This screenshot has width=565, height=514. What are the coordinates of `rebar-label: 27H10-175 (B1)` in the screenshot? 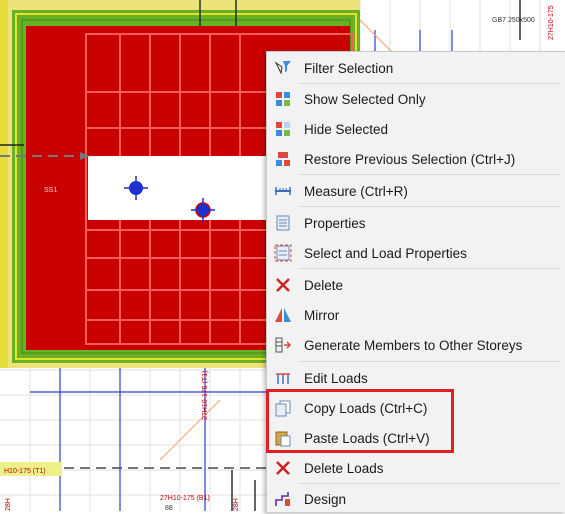 It's located at (185, 498).